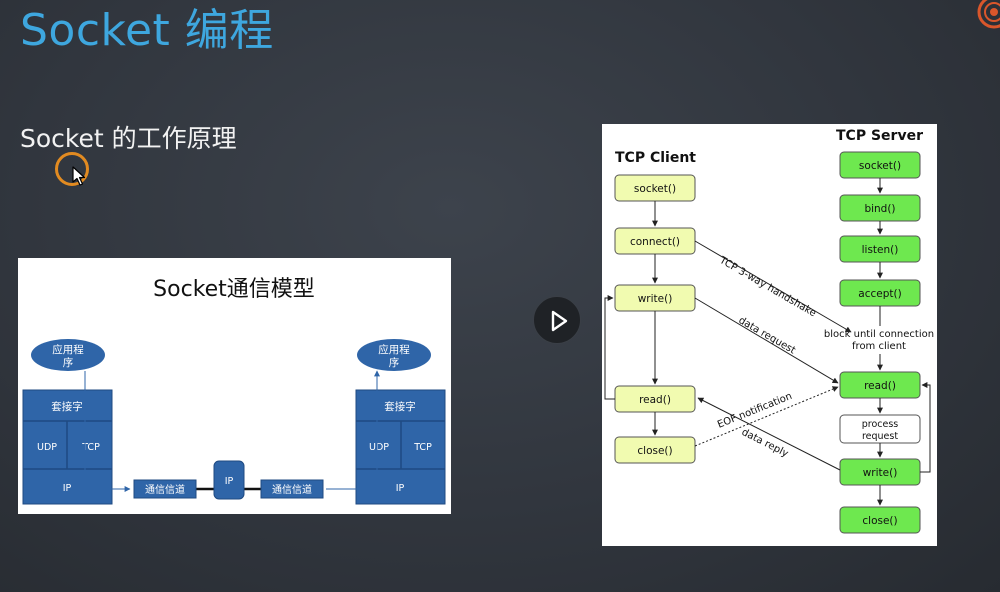 The height and width of the screenshot is (592, 1000). I want to click on left-udp-label: UDP, so click(47, 447).